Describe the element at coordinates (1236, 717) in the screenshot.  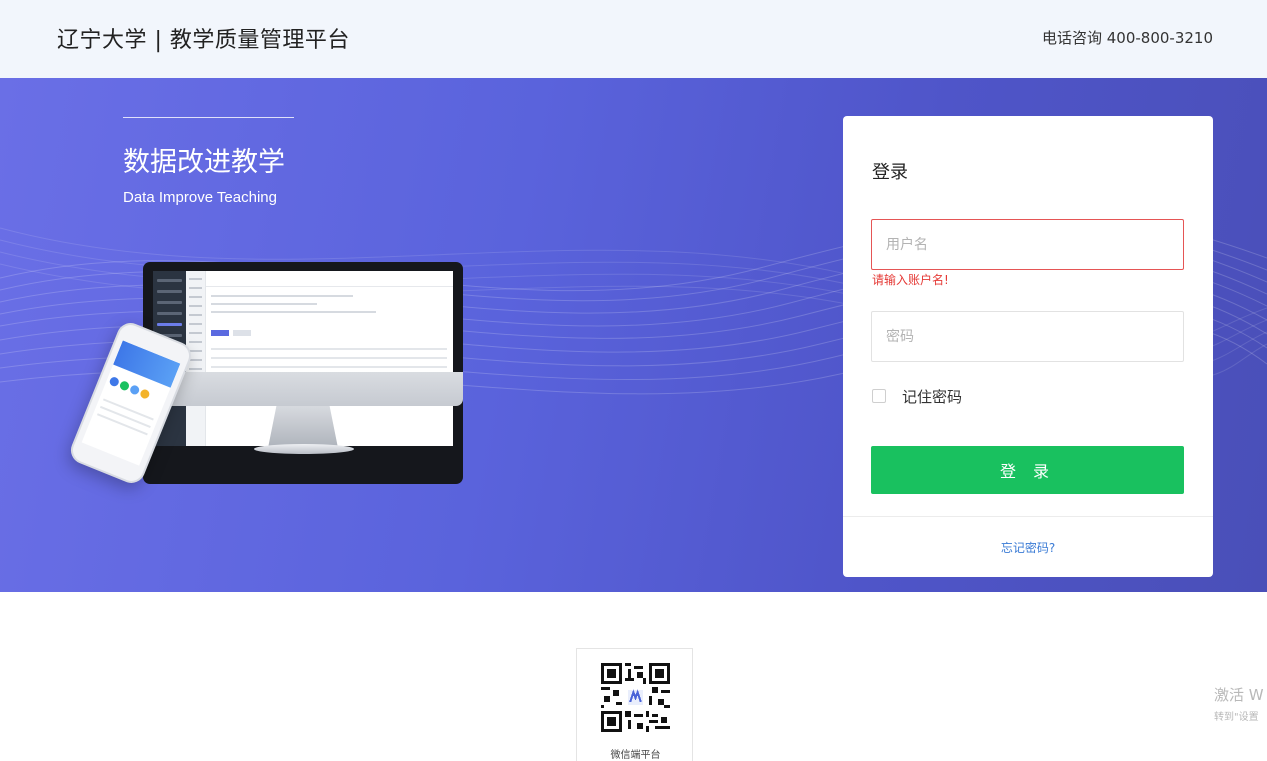
I see `activation-watermark-subtitle: 转到"设置` at that location.